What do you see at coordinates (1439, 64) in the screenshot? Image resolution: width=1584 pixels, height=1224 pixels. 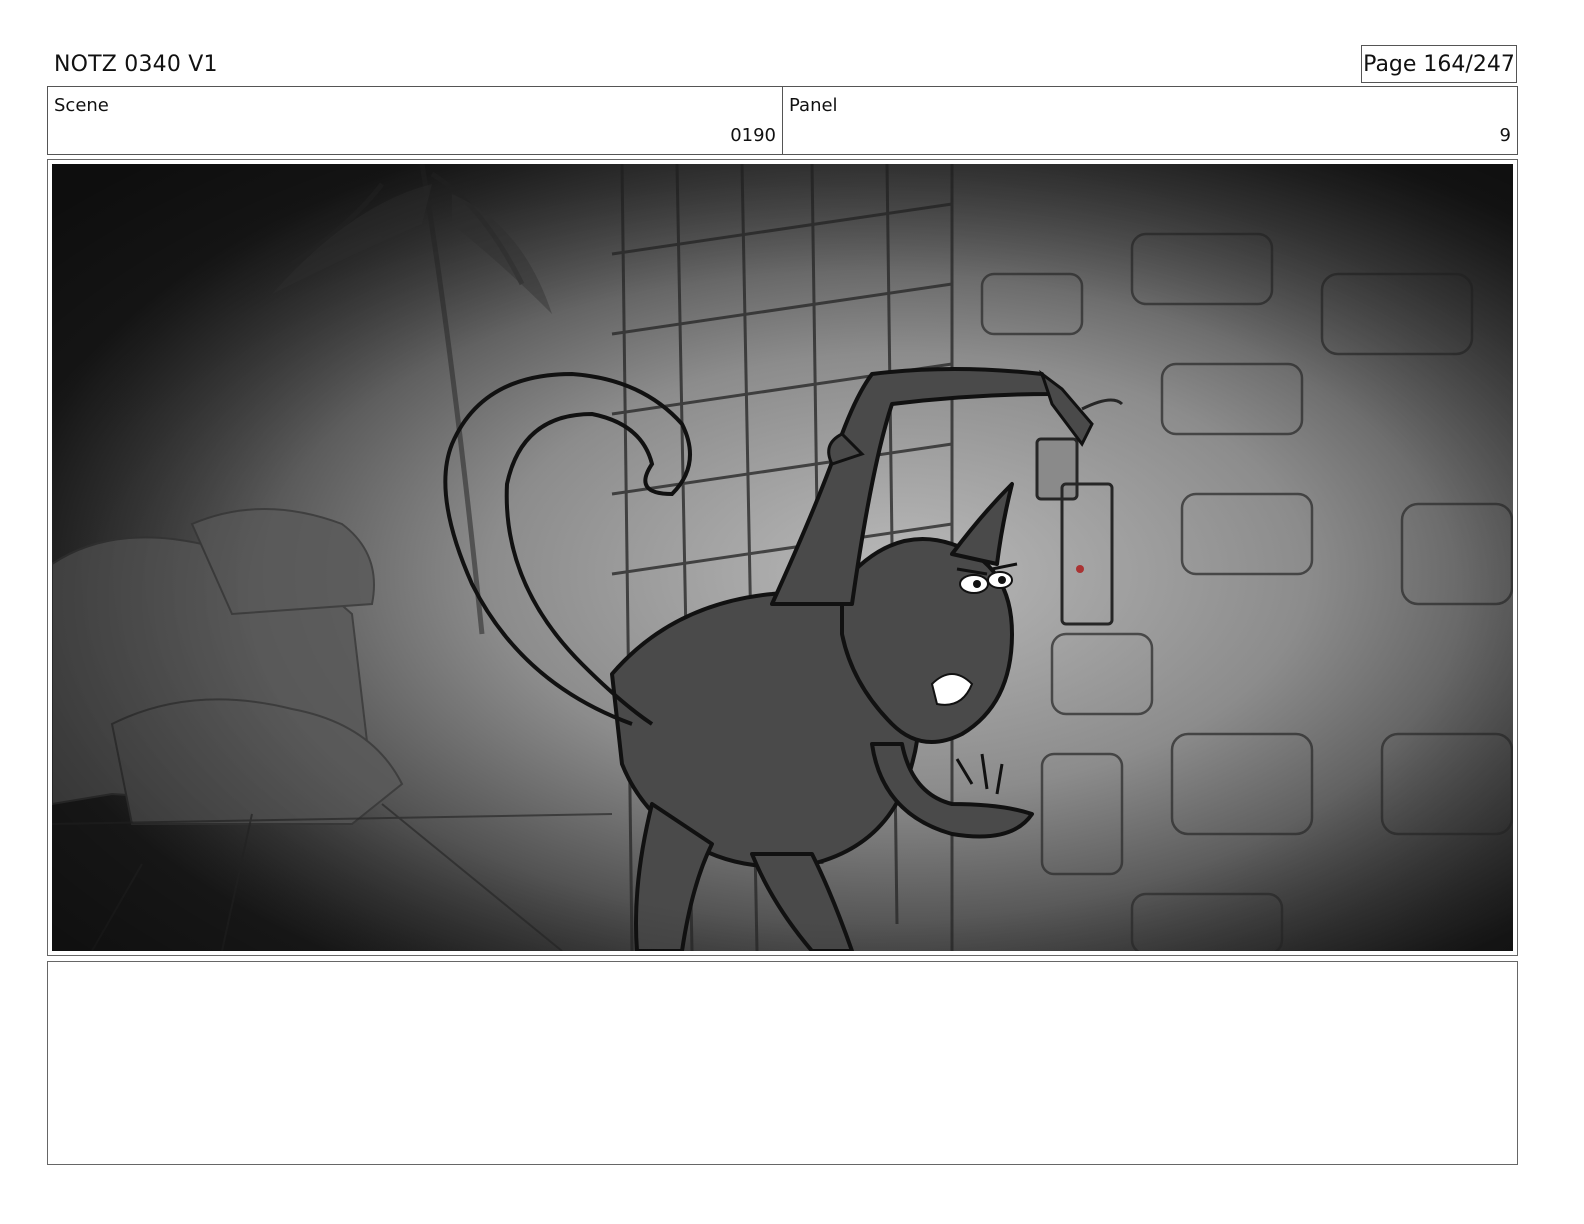 I see `page-indicator: Page 164/247` at bounding box center [1439, 64].